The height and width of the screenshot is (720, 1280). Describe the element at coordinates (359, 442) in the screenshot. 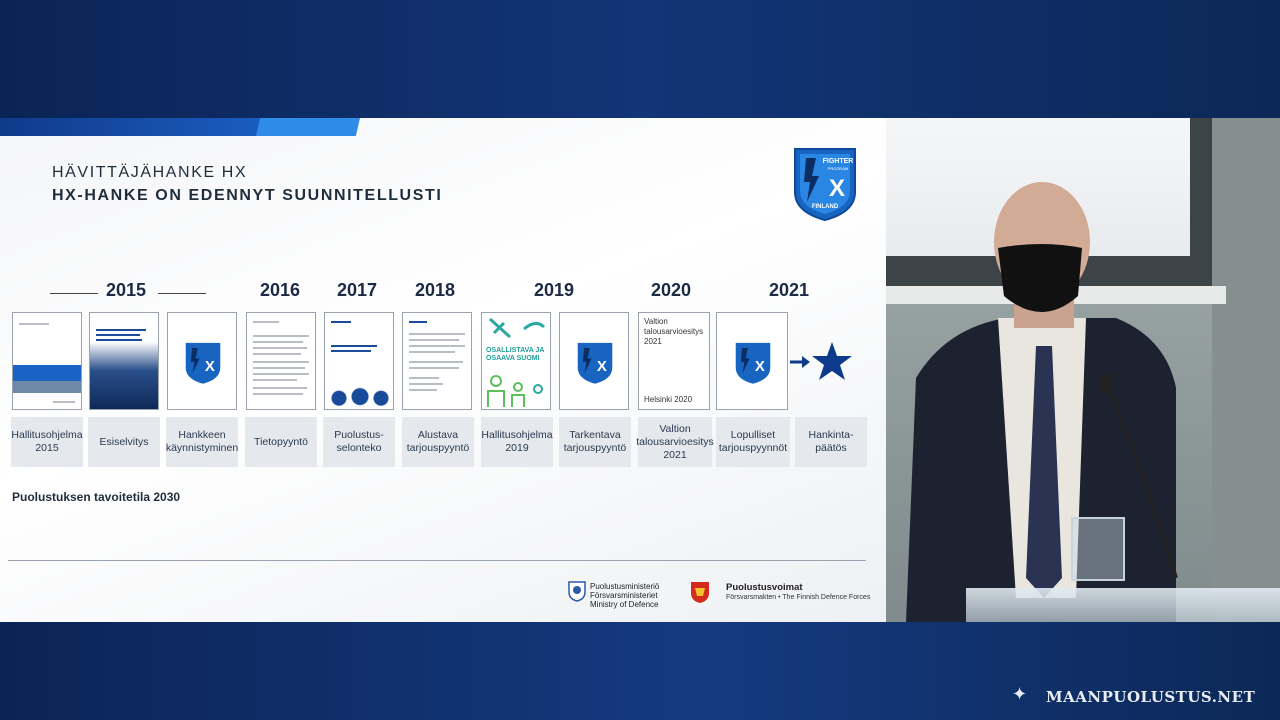

I see `label-puolustusselonteko: Puolustus- selonteko` at that location.